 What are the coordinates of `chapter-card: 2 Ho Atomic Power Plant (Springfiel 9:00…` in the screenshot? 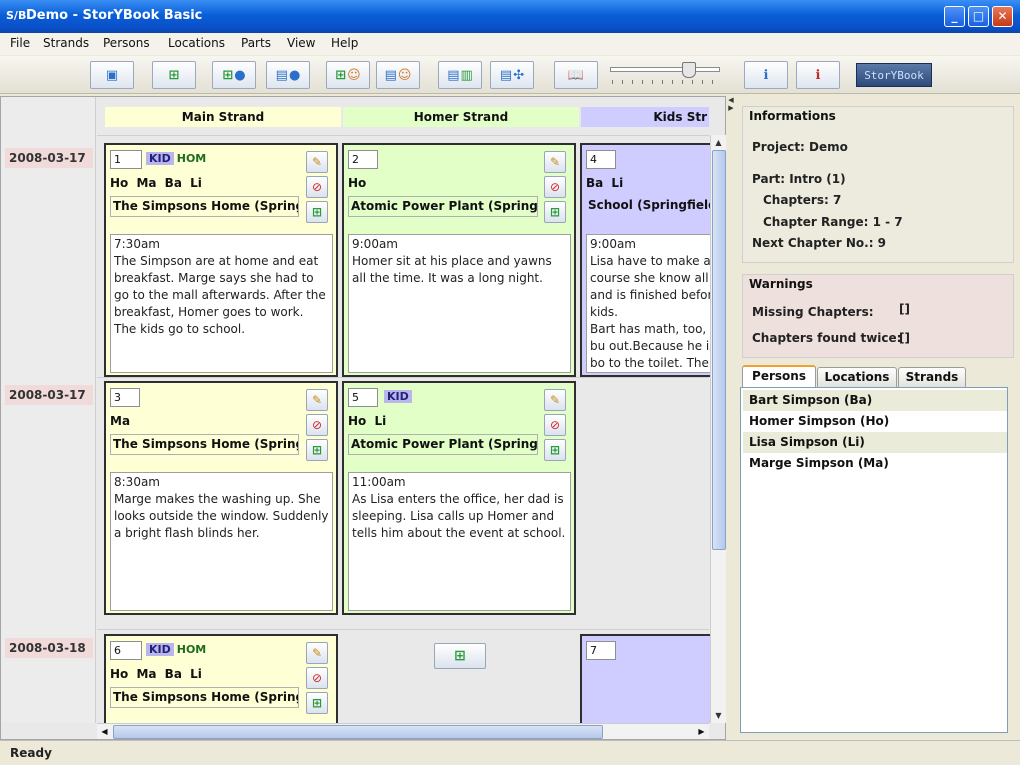 It's located at (459, 260).